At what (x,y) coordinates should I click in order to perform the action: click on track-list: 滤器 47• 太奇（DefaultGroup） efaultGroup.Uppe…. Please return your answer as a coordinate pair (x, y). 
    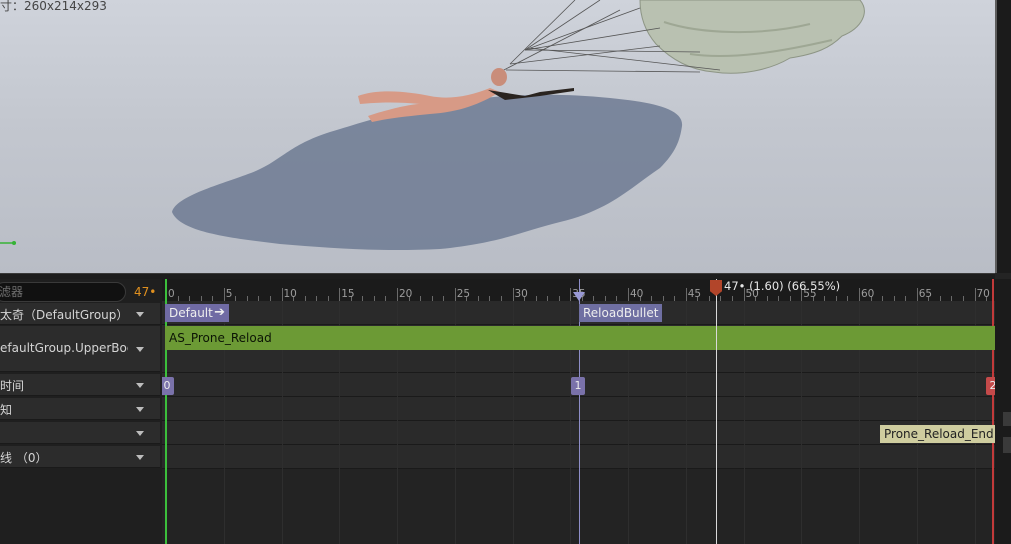
    Looking at the image, I should click on (81, 411).